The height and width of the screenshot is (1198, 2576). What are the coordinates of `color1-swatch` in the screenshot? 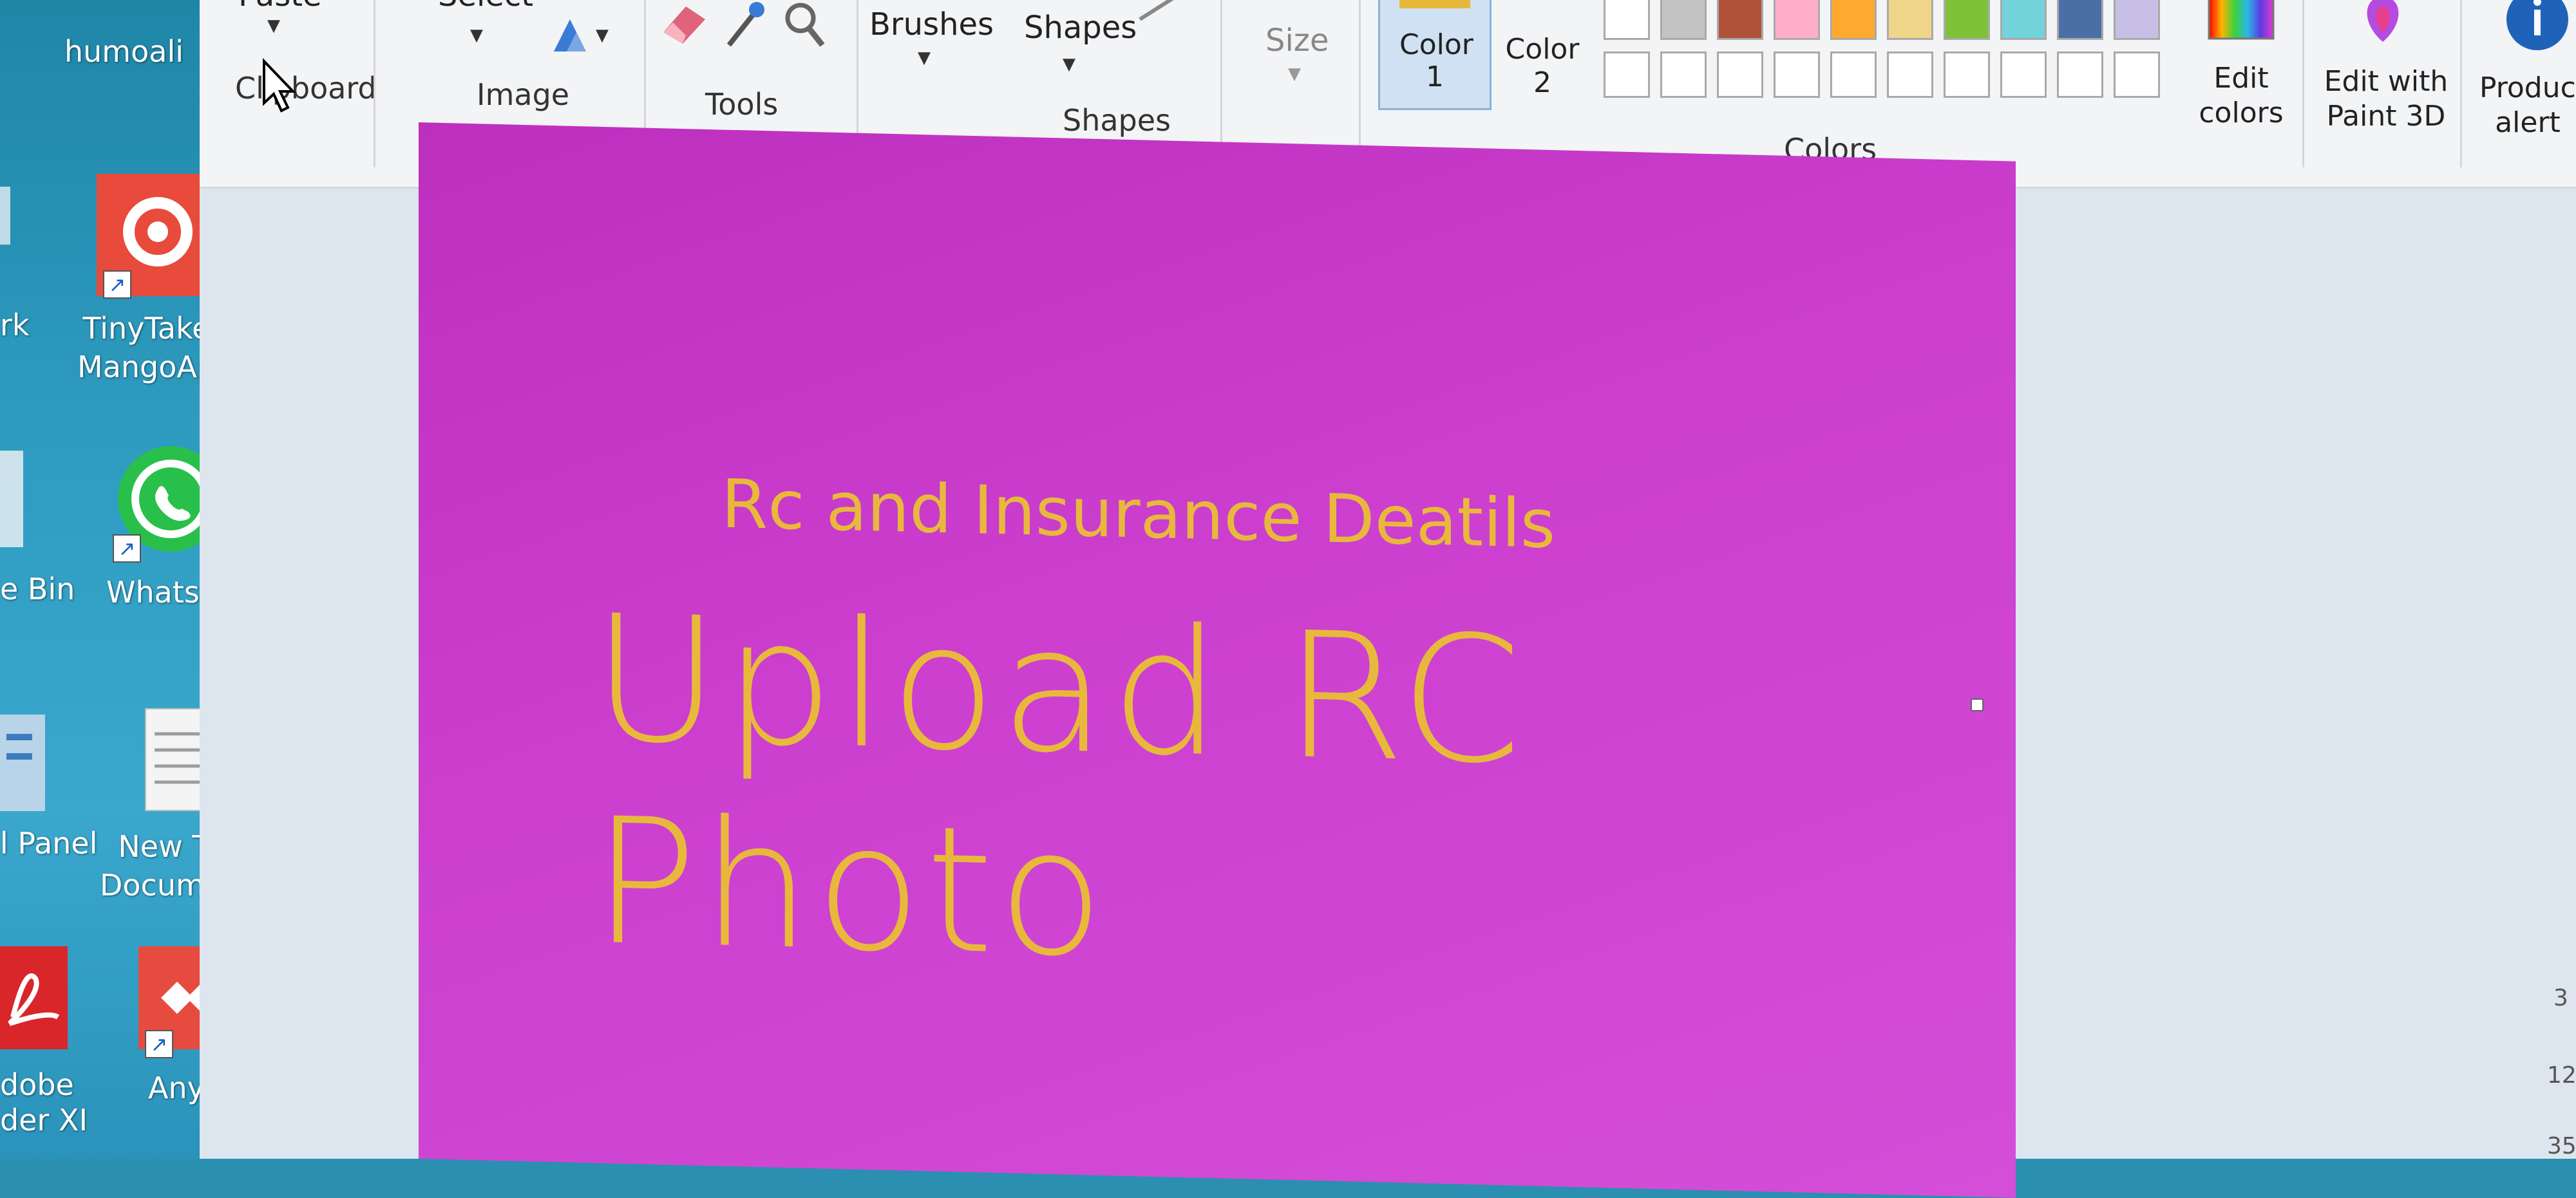 It's located at (1434, 4).